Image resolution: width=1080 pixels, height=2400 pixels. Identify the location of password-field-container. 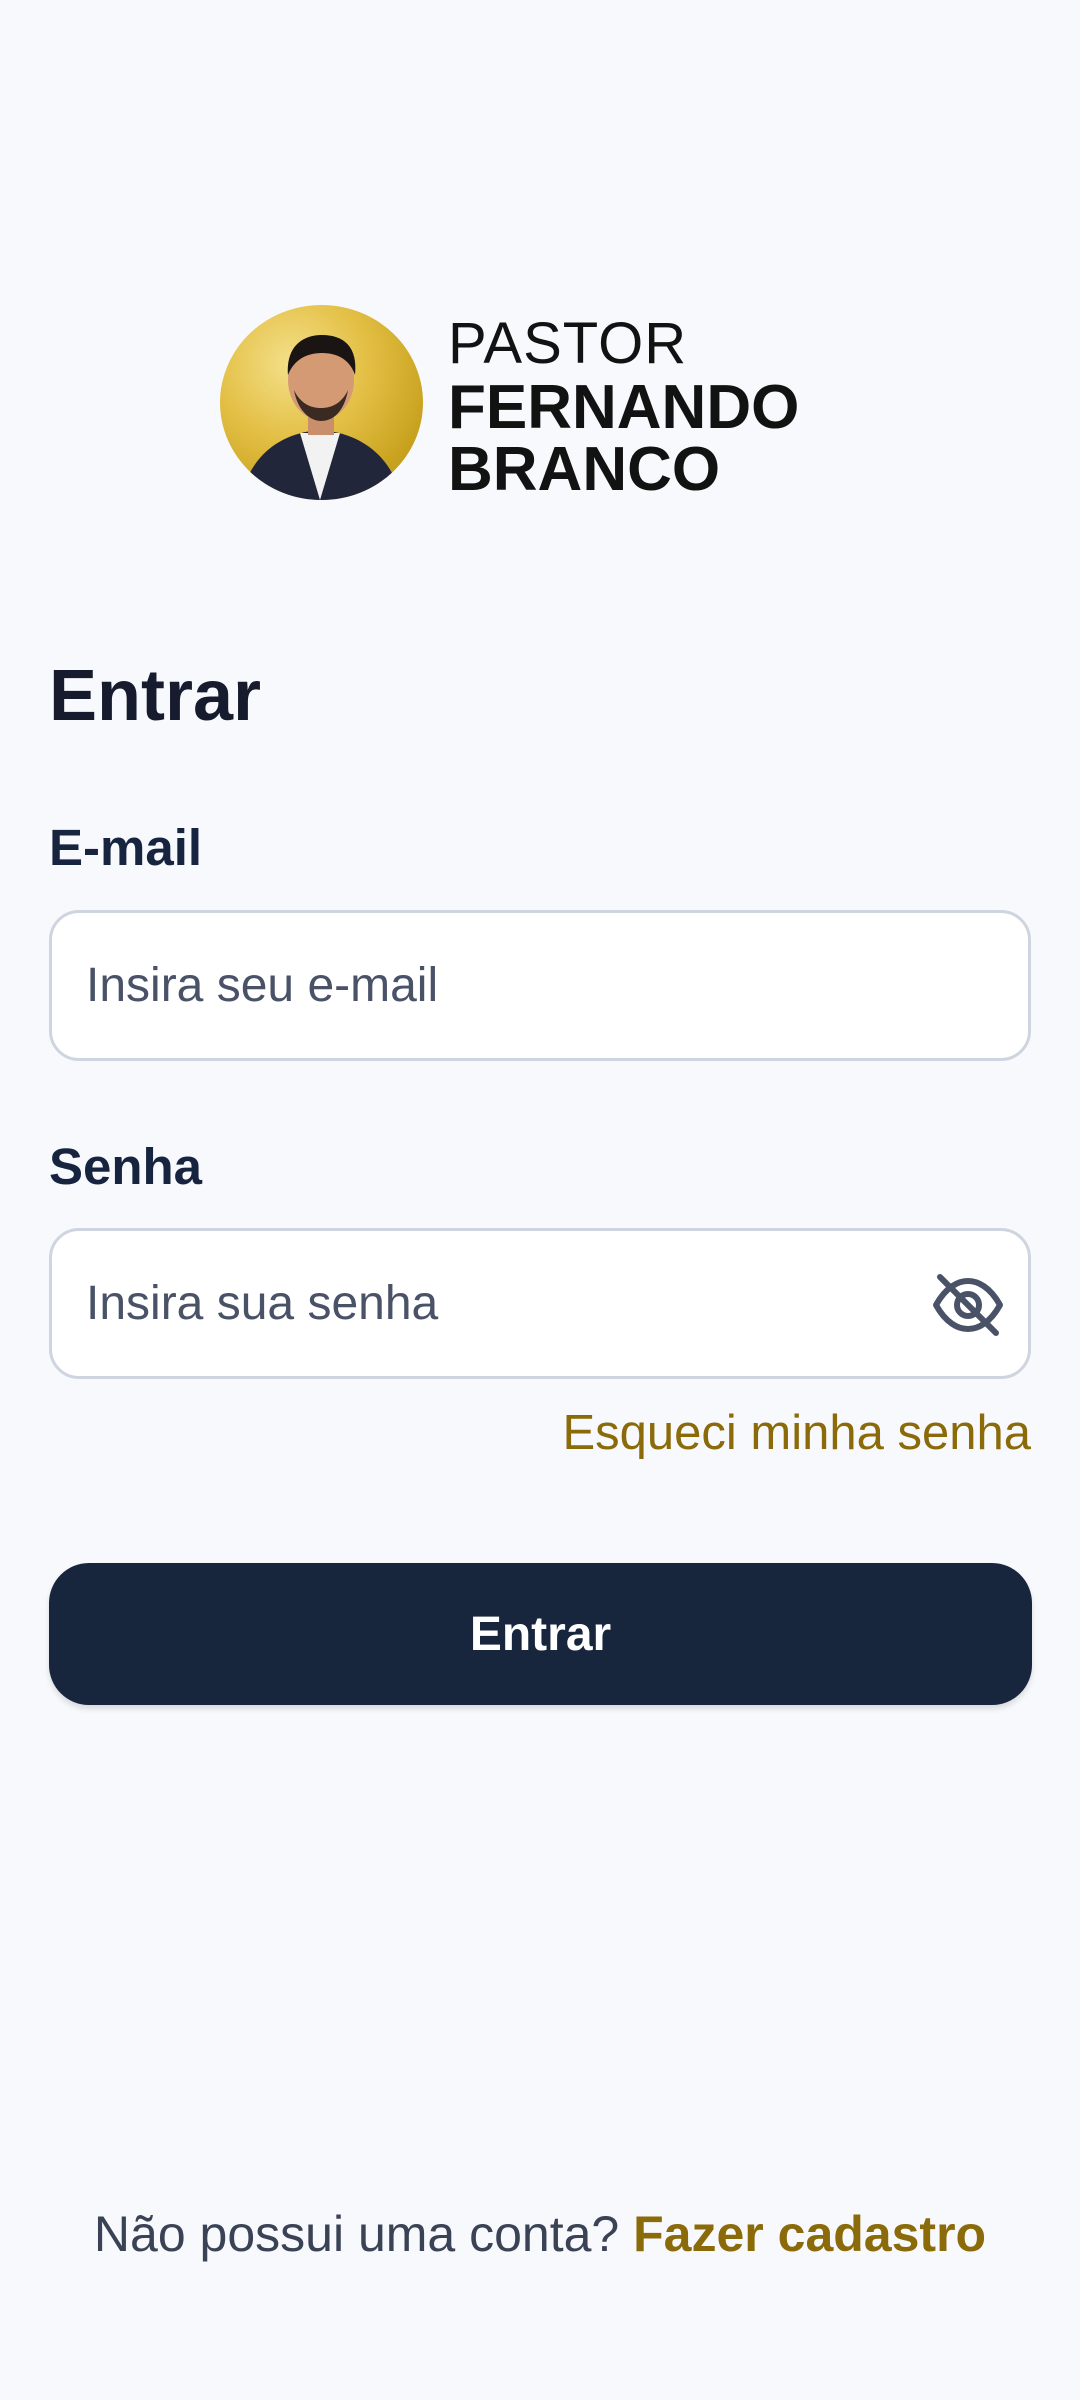
(540, 1303).